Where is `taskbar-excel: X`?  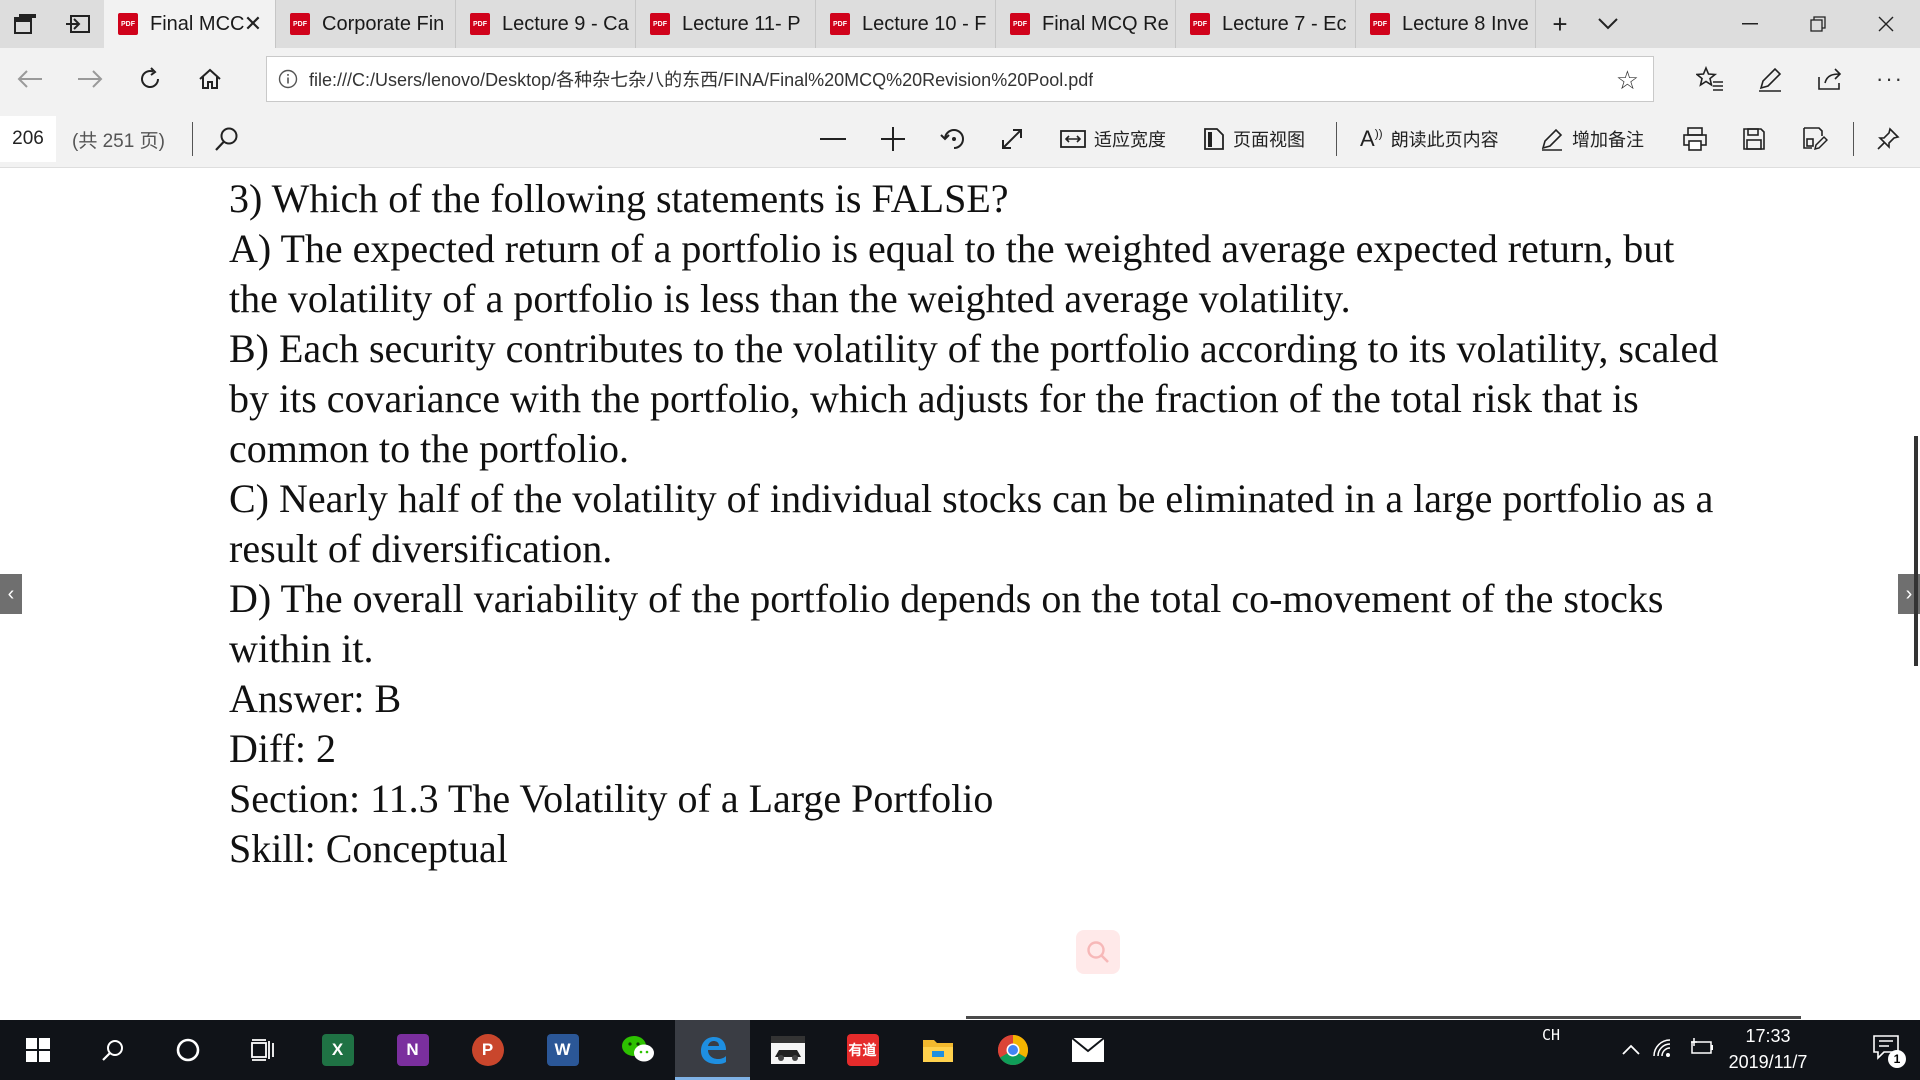
taskbar-excel: X is located at coordinates (337, 1050).